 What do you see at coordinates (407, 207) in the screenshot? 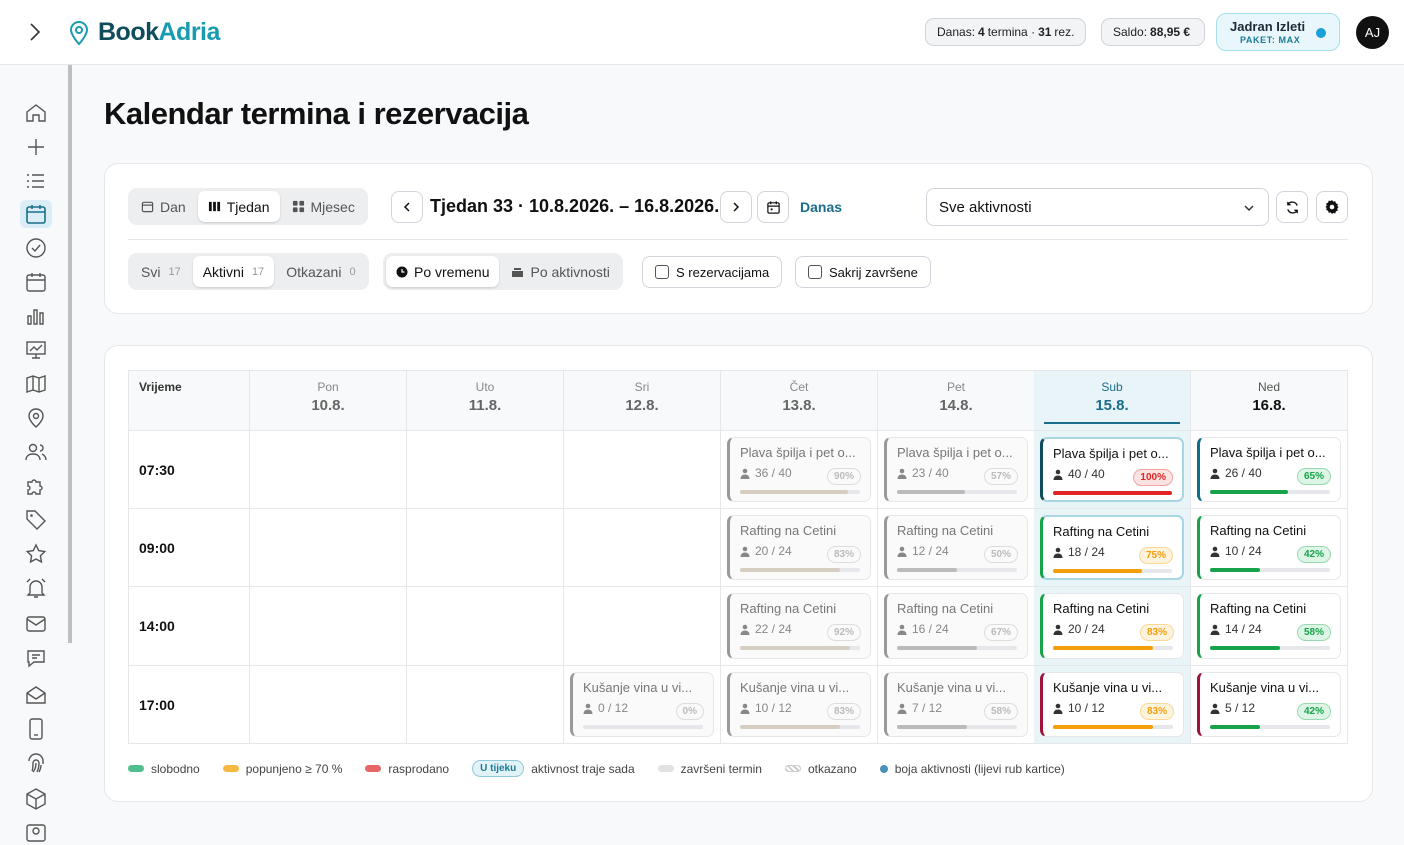
I see `prev-week-button` at bounding box center [407, 207].